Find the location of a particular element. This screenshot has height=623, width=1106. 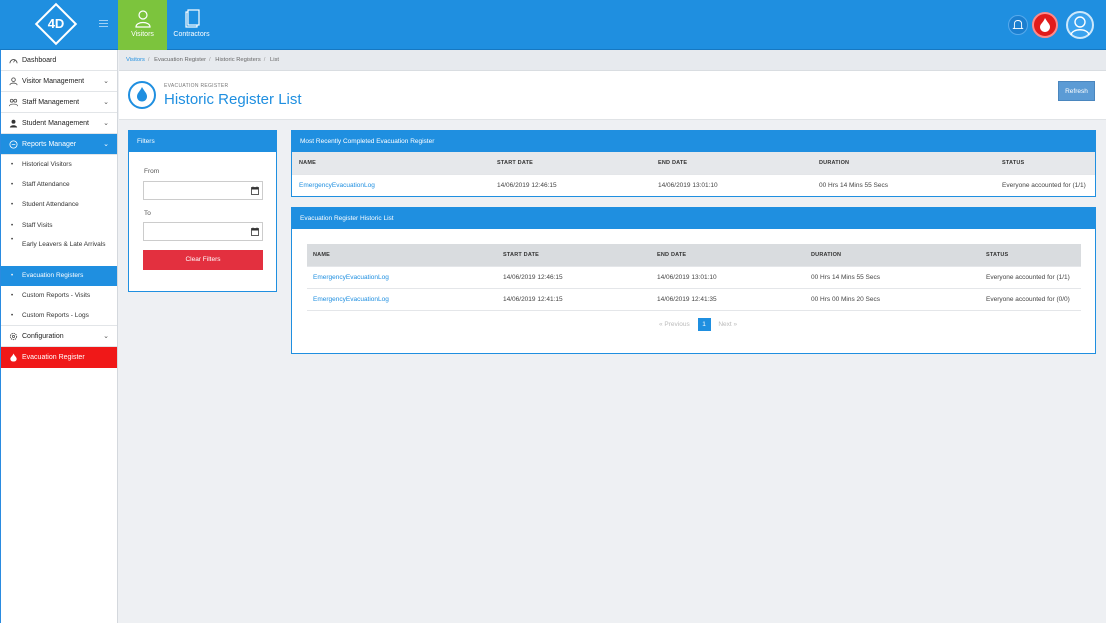

notifications-button is located at coordinates (1018, 25).